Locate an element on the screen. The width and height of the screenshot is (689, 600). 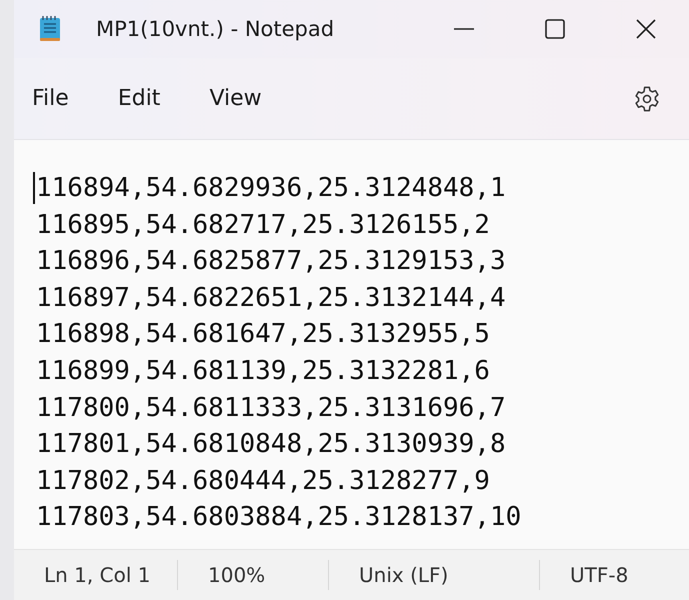
text-line: 117800,54.6811333,25.3131696,7 is located at coordinates (271, 408).